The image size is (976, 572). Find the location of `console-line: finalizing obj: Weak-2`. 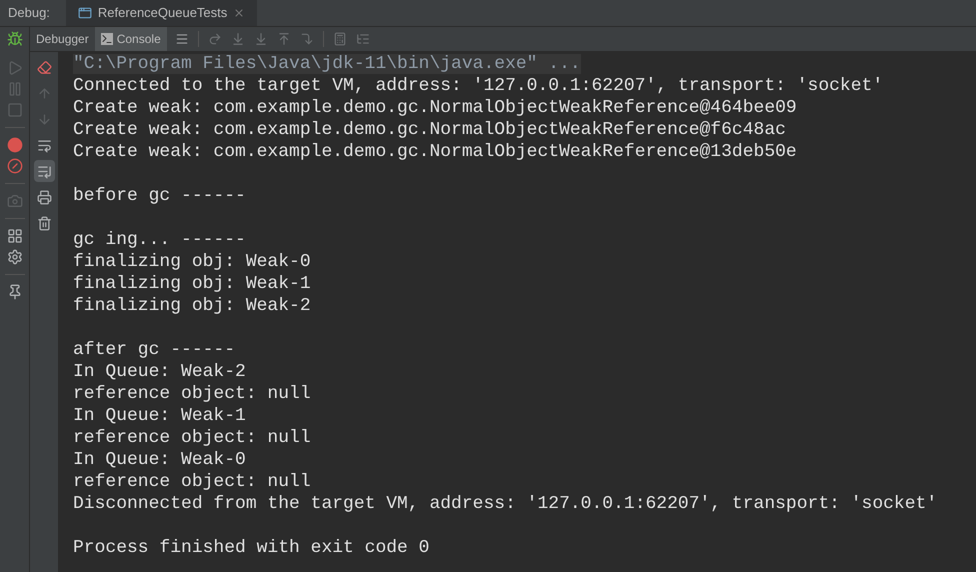

console-line: finalizing obj: Weak-2 is located at coordinates (192, 306).